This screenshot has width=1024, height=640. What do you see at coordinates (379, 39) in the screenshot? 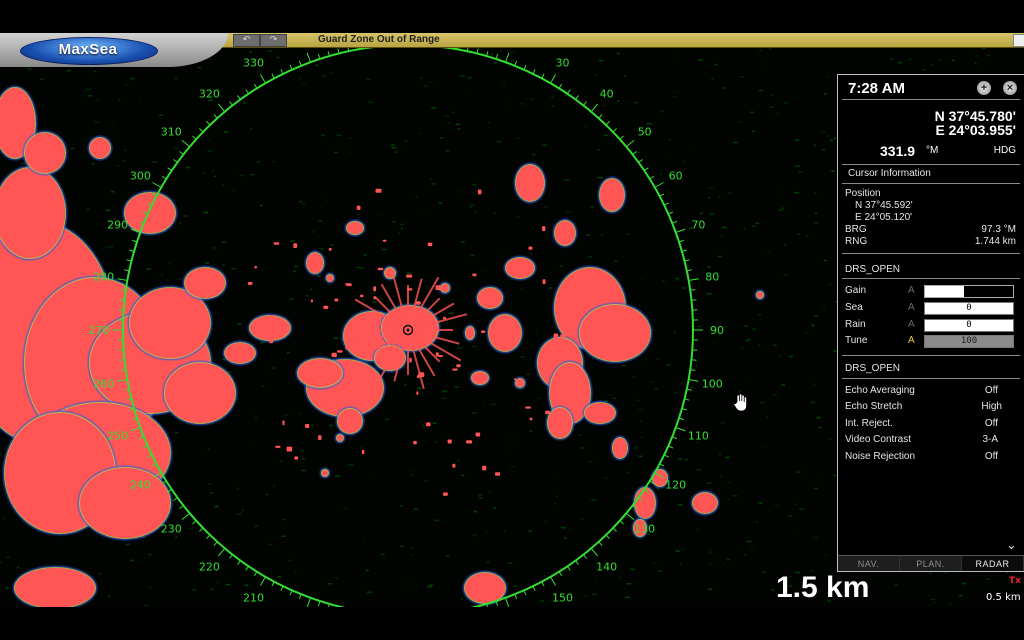
I see `status-message: Guard Zone Out of Range` at bounding box center [379, 39].